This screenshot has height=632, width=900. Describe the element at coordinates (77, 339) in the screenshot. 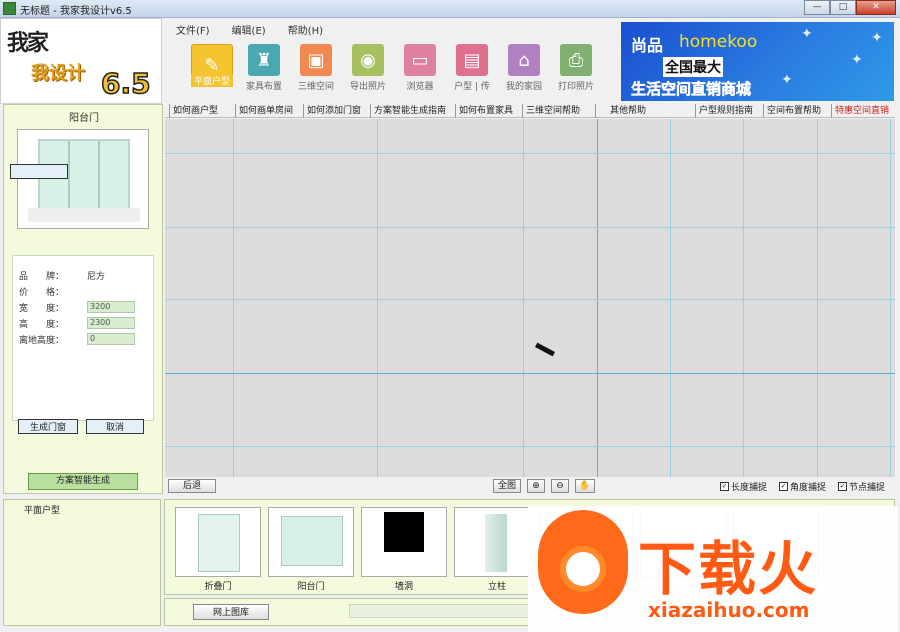

I see `prop-elevation: 离地高度： 0` at that location.